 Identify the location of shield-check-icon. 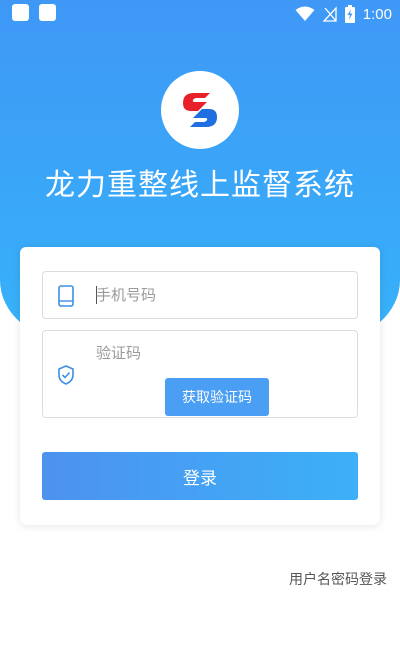
(66, 375).